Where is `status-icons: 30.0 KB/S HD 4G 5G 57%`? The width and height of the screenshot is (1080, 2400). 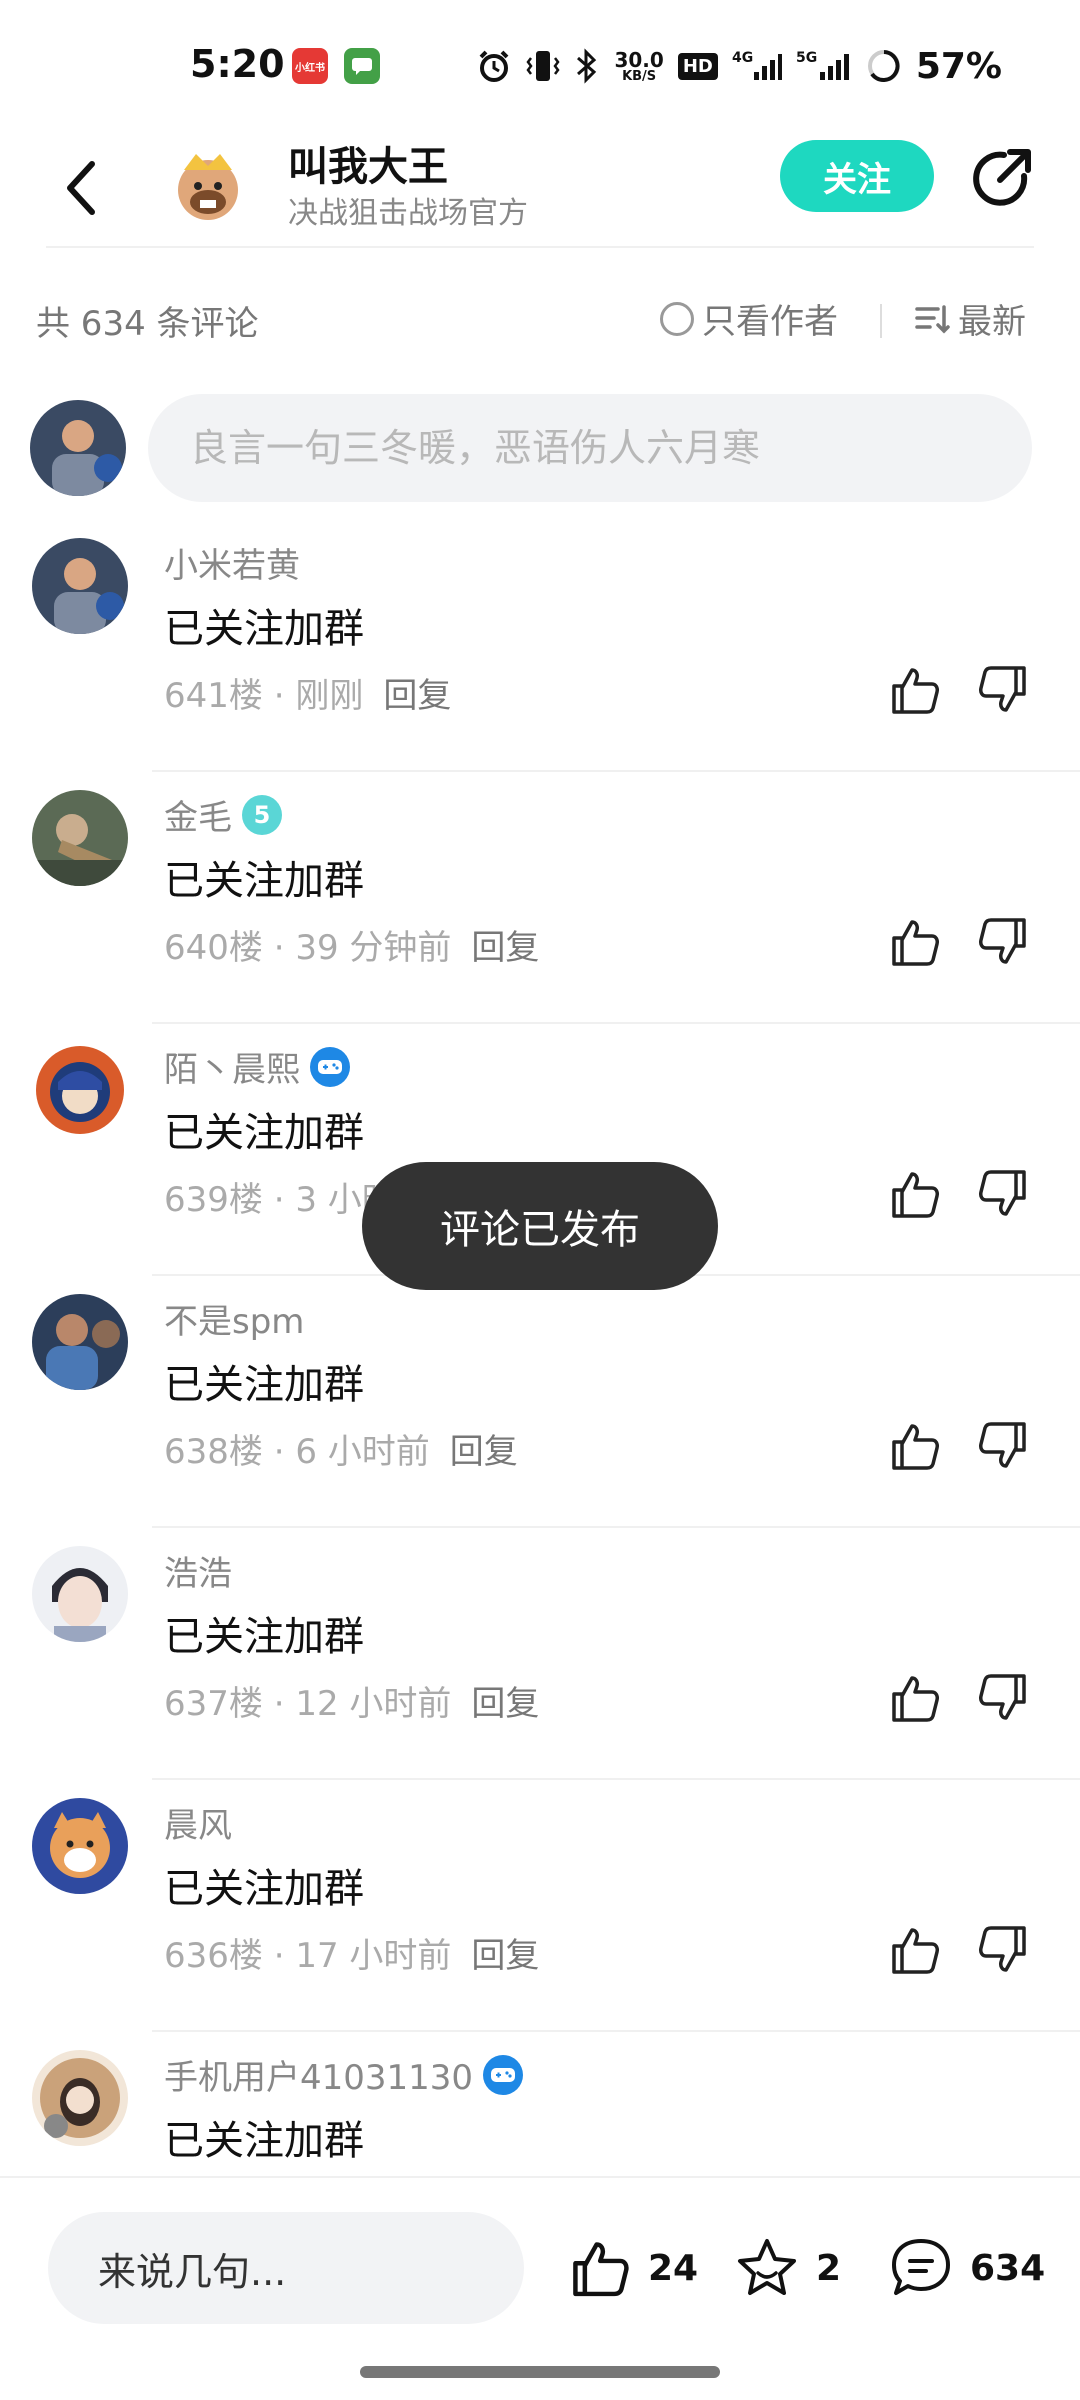
status-icons: 30.0 KB/S HD 4G 5G 57% is located at coordinates (739, 66).